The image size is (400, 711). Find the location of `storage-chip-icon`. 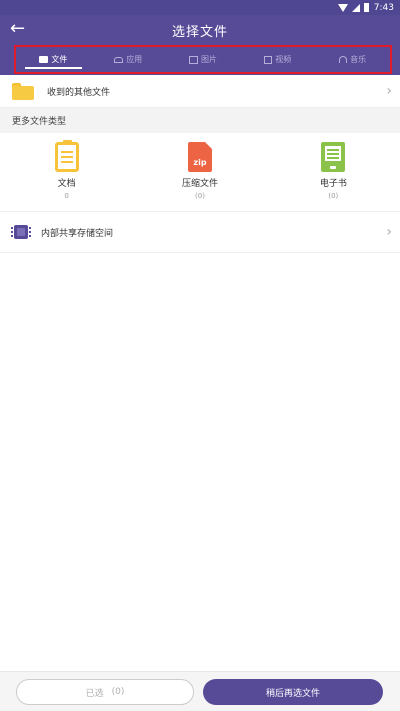

storage-chip-icon is located at coordinates (21, 232).